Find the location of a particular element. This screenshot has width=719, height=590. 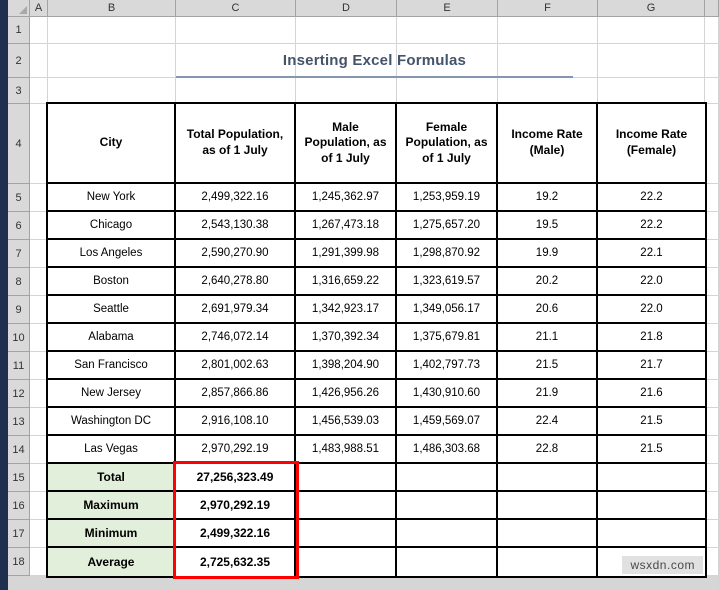

cell-C18: 2,725,632.35 is located at coordinates (236, 562).